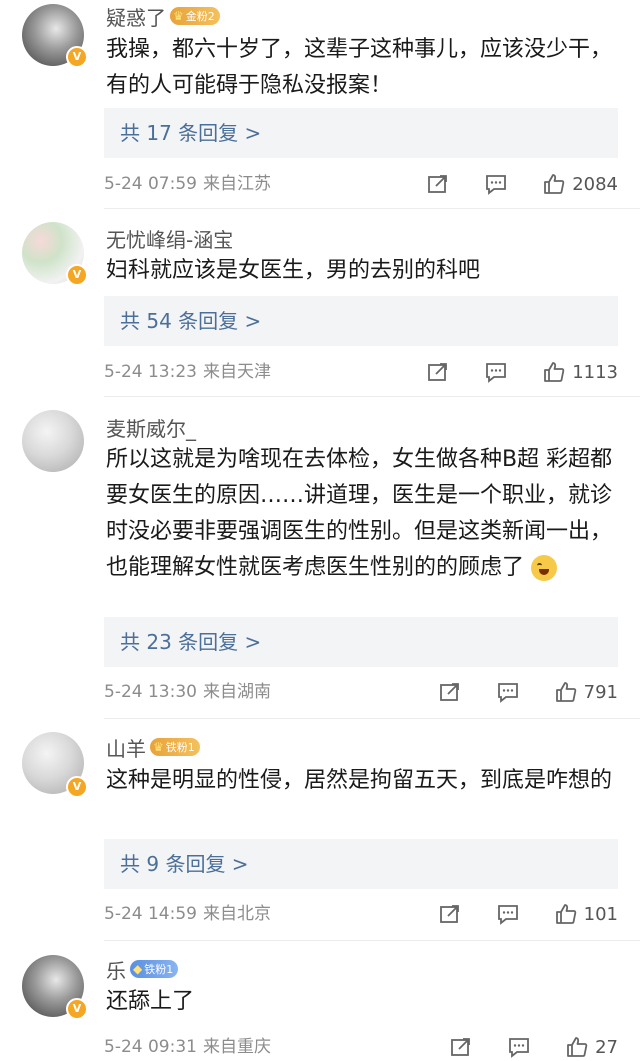 This screenshot has width=640, height=1061. Describe the element at coordinates (236, 1047) in the screenshot. I see `comment-location: 来自重庆` at that location.